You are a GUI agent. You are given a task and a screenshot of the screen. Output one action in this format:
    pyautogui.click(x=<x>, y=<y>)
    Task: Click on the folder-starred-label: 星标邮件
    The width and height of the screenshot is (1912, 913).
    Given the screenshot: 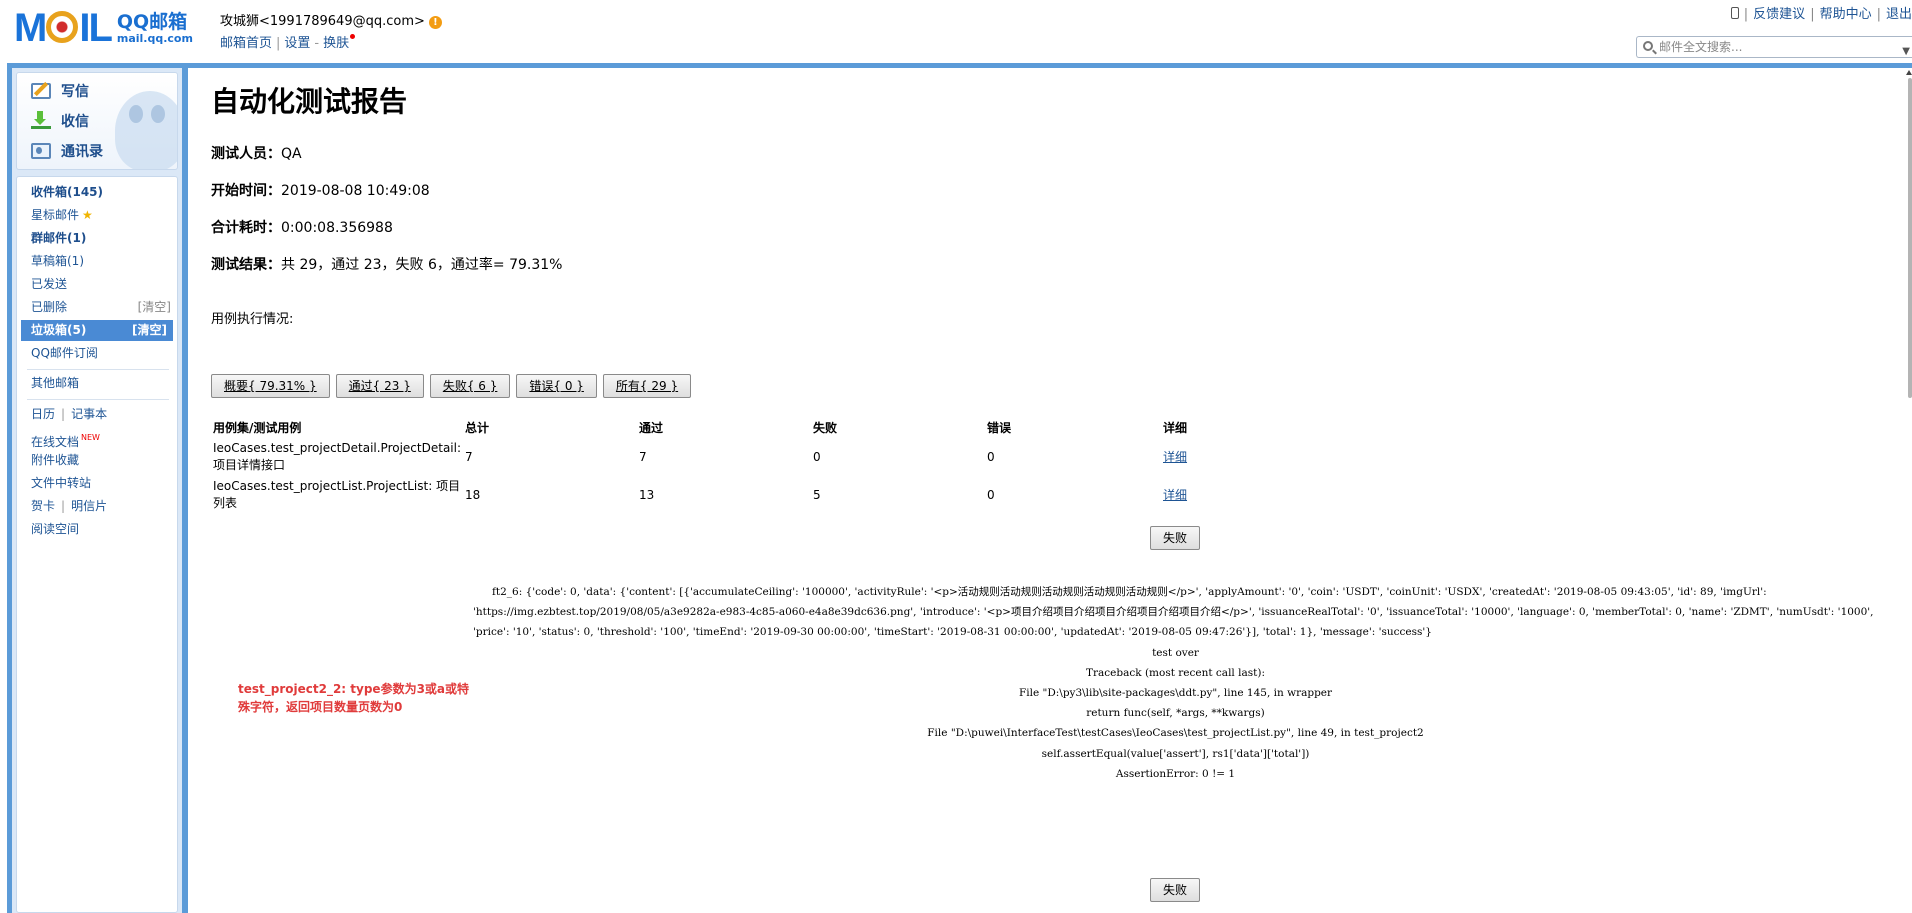 What is the action you would take?
    pyautogui.click(x=55, y=215)
    